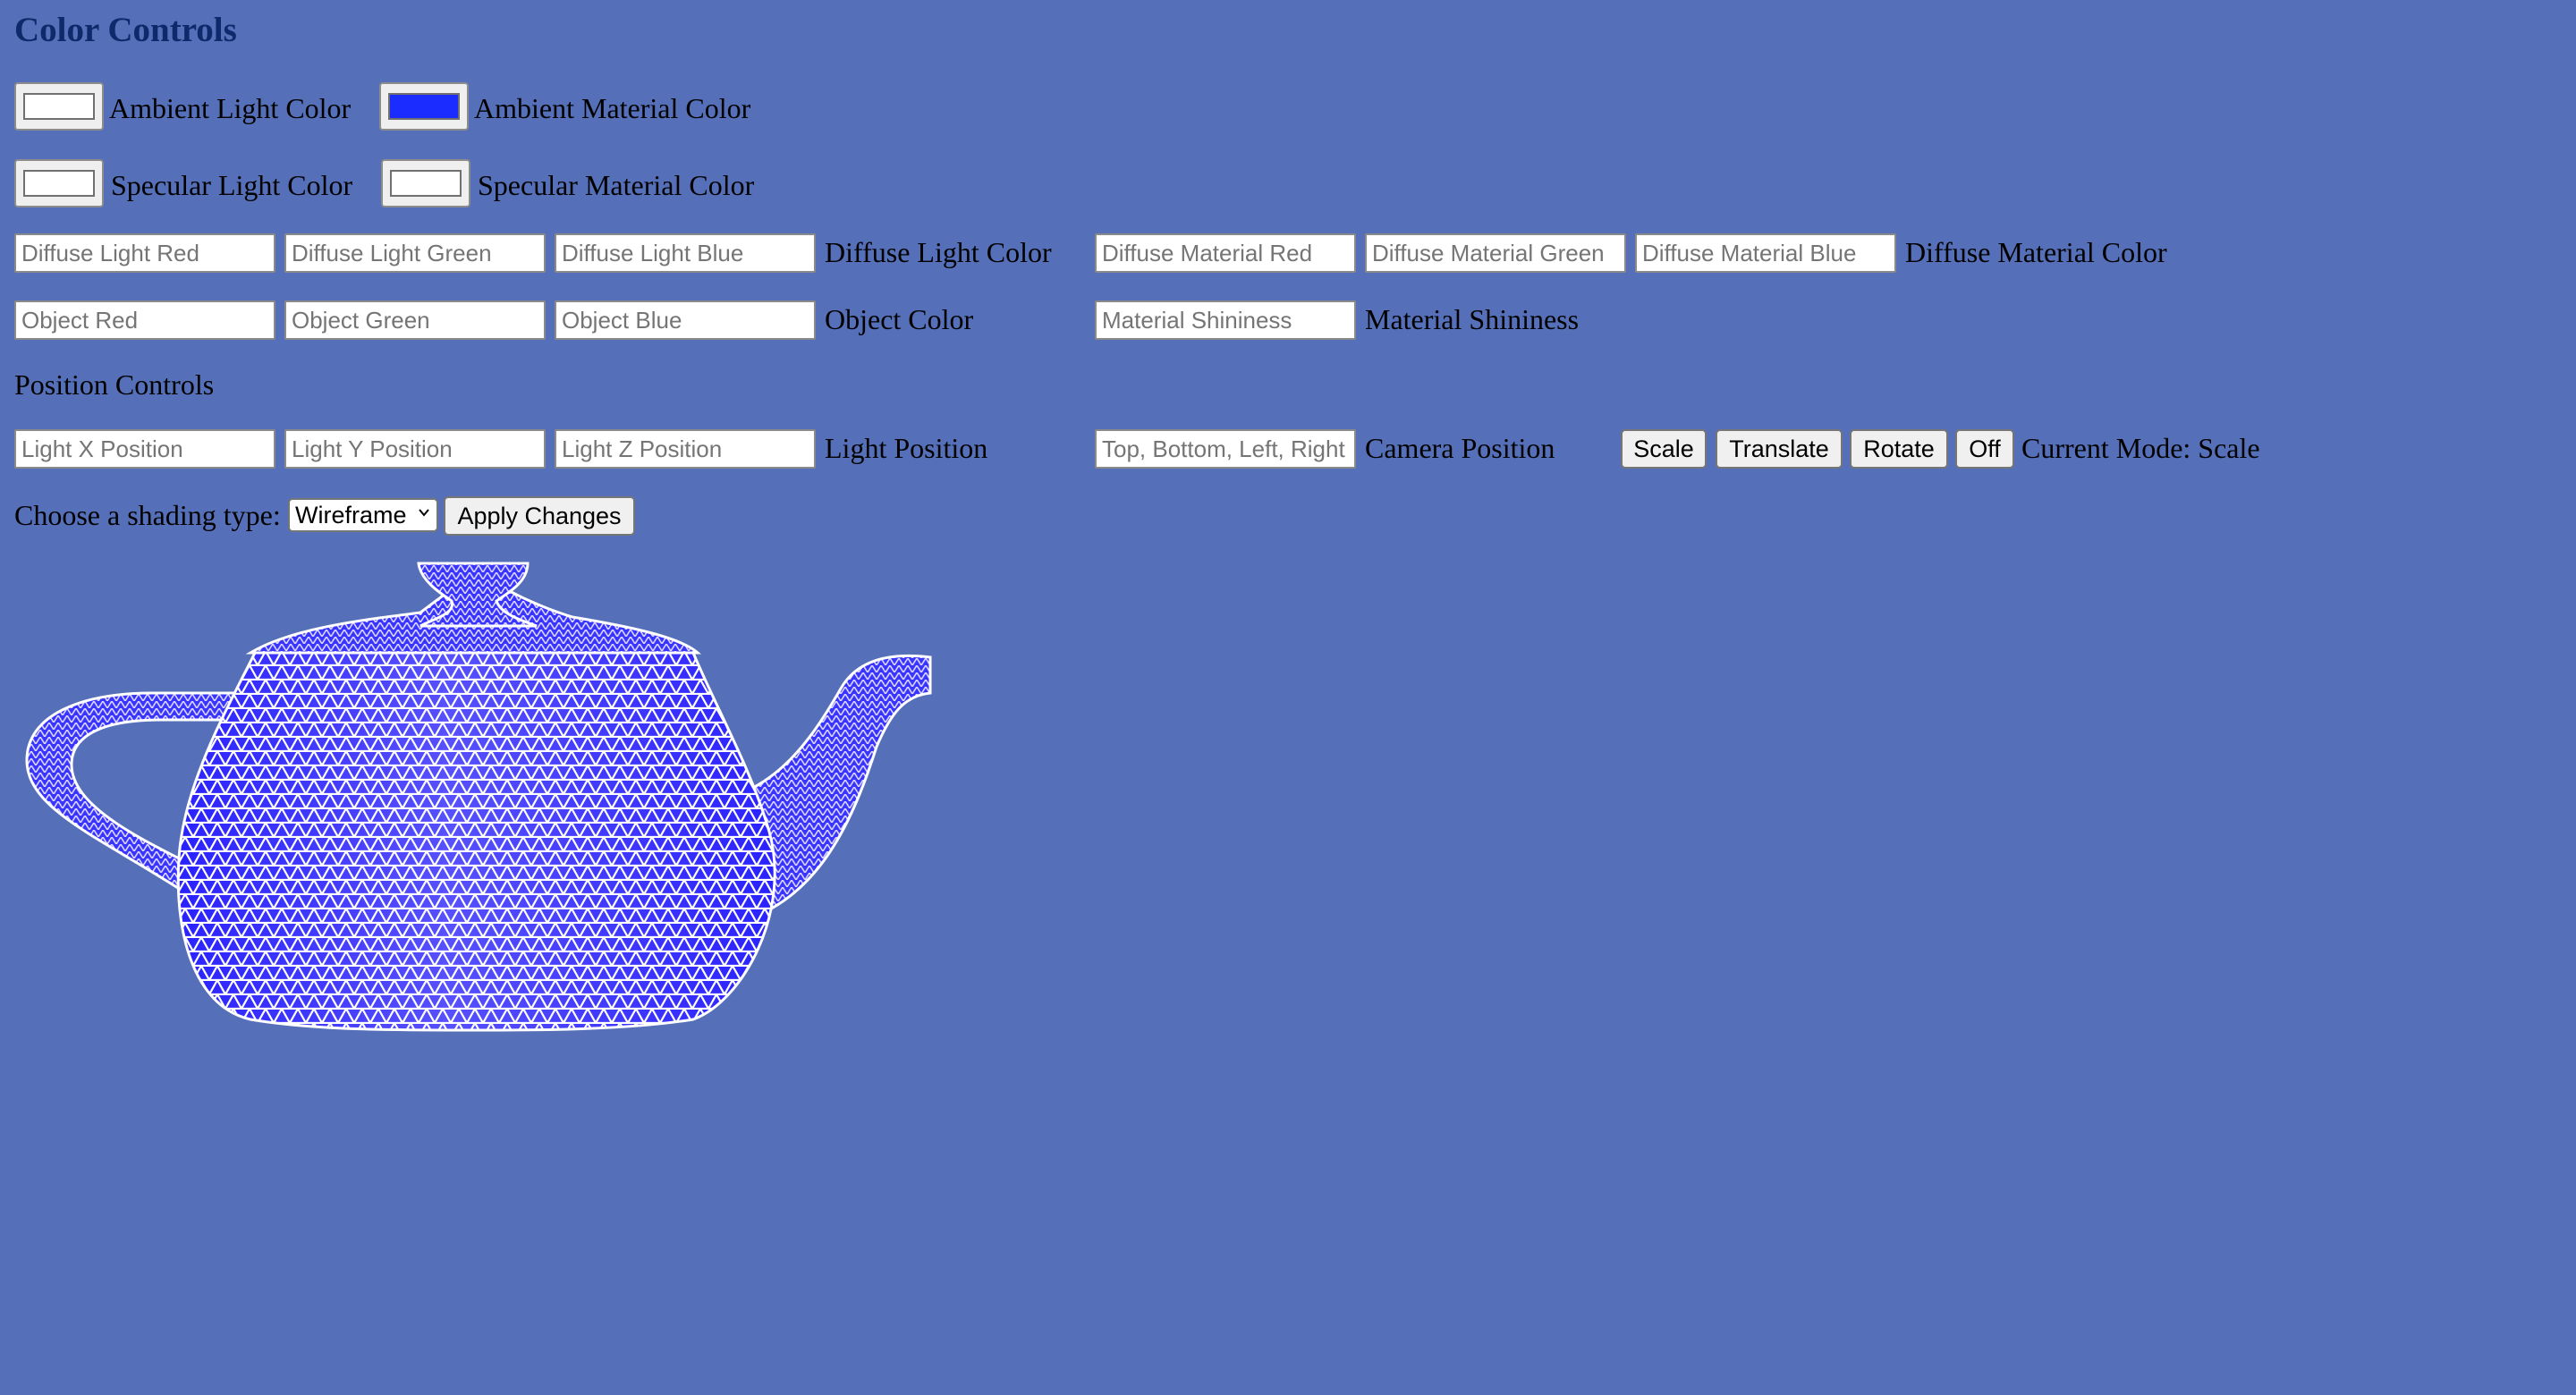 This screenshot has width=2576, height=1395. I want to click on object-red-input: Object Red, so click(144, 320).